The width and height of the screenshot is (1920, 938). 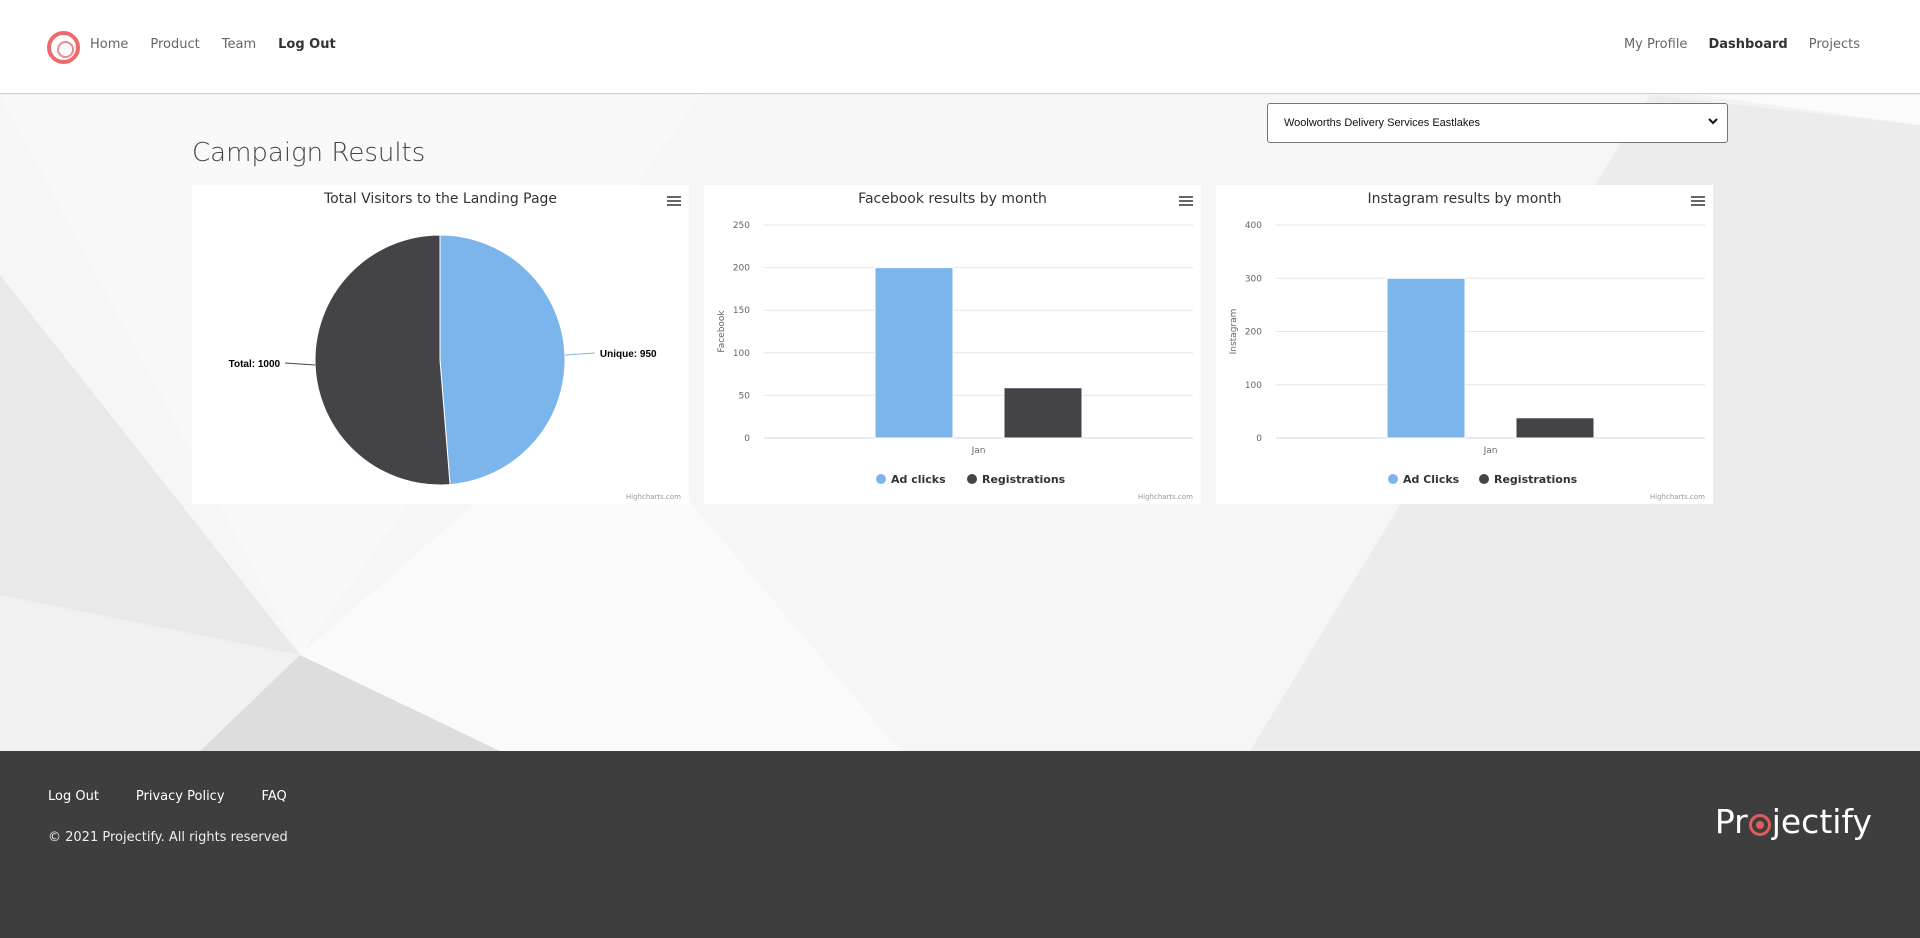 I want to click on y-axis-label: Instagram, so click(x=1234, y=332).